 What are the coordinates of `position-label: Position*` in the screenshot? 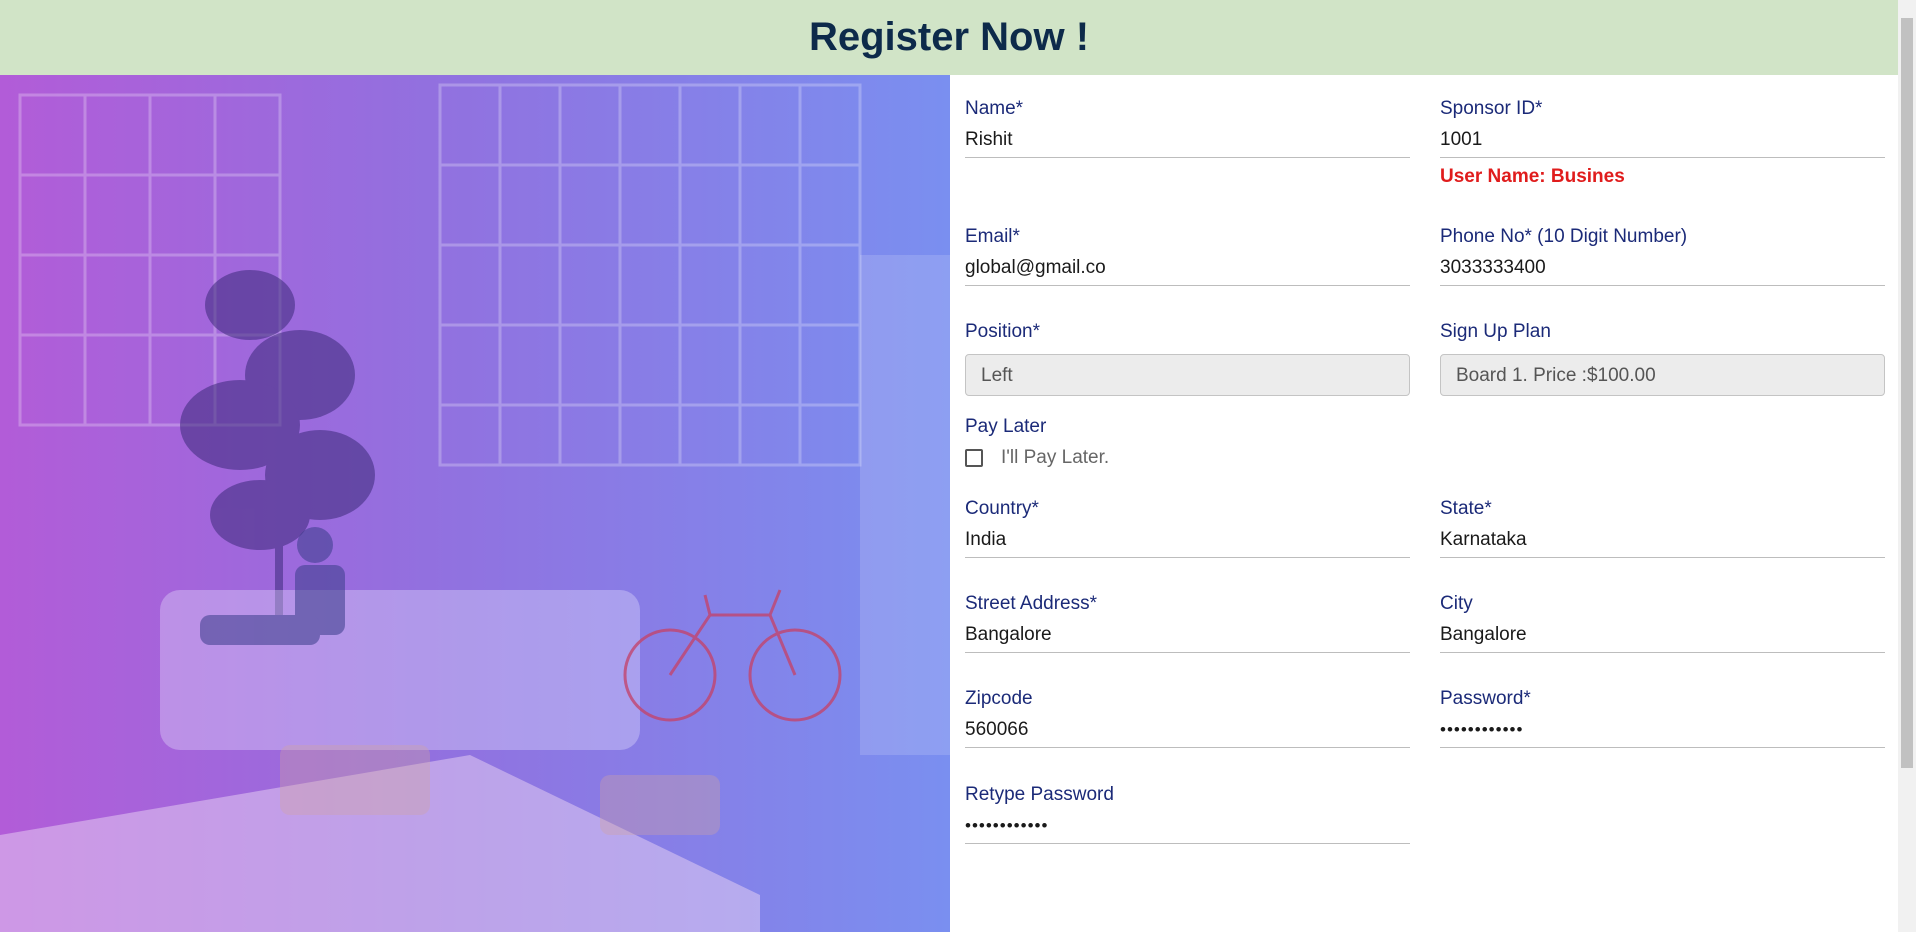 It's located at (1002, 331).